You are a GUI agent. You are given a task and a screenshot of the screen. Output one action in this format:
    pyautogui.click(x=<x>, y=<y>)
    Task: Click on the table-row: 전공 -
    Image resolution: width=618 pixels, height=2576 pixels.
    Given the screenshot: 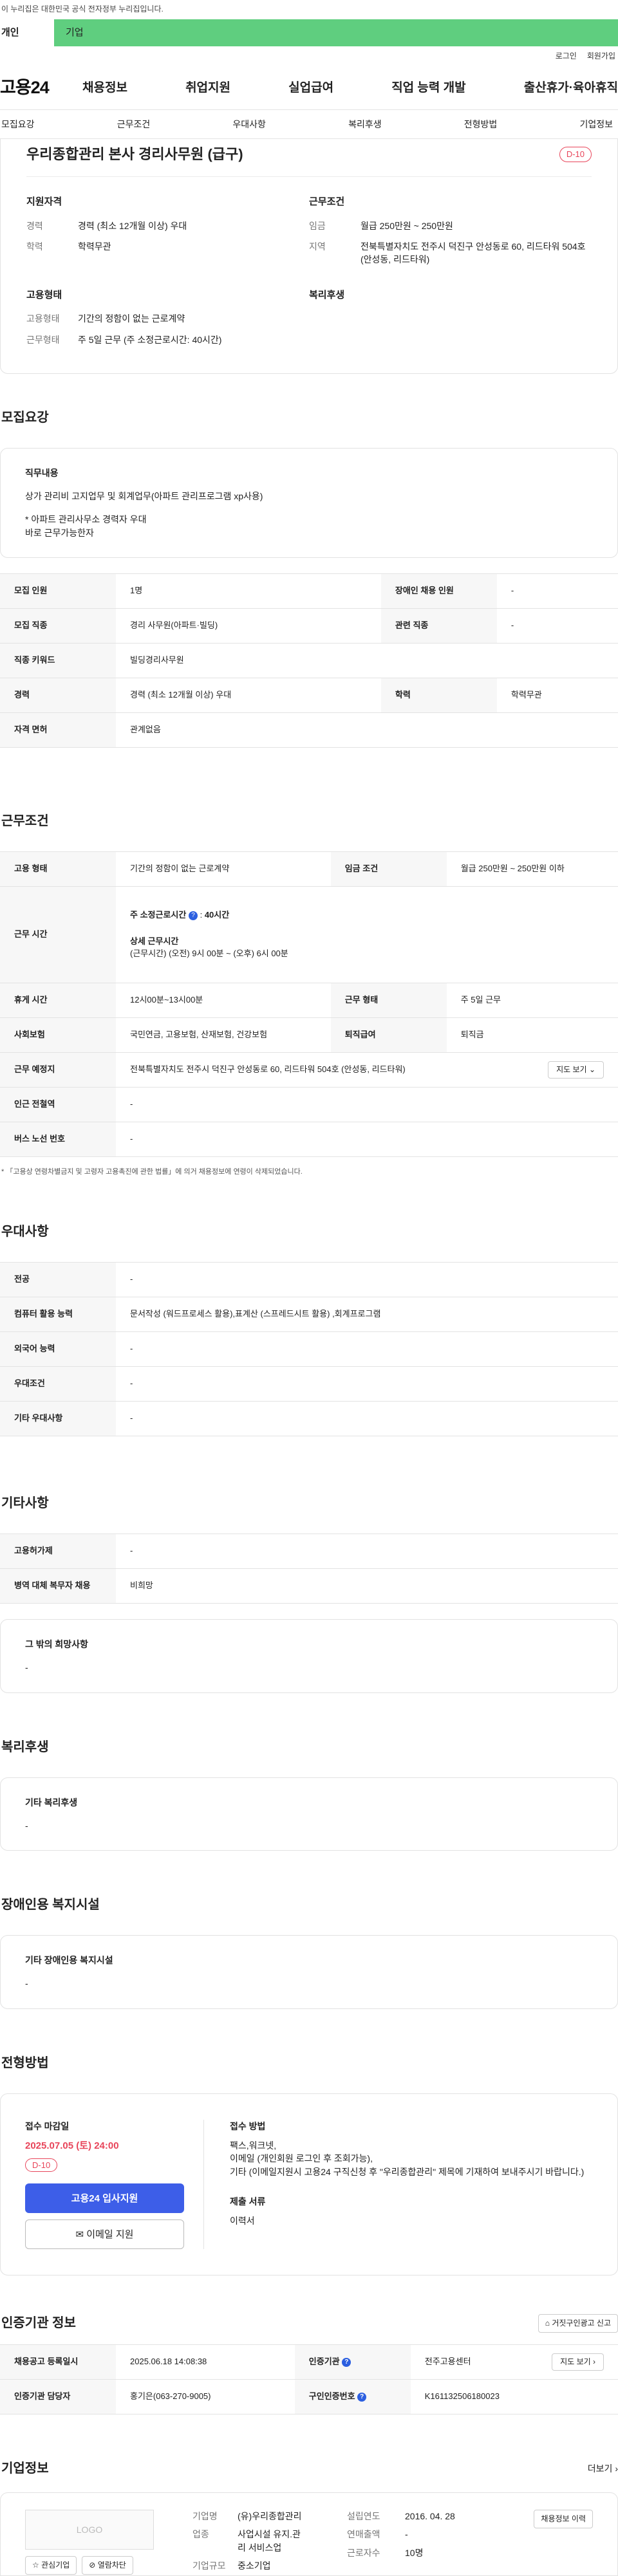 What is the action you would take?
    pyautogui.click(x=309, y=1279)
    